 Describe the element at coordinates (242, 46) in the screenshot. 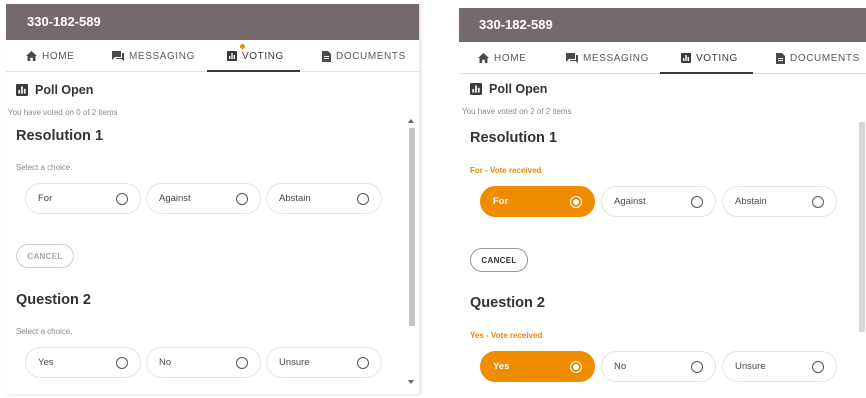

I see `notification-dot` at that location.